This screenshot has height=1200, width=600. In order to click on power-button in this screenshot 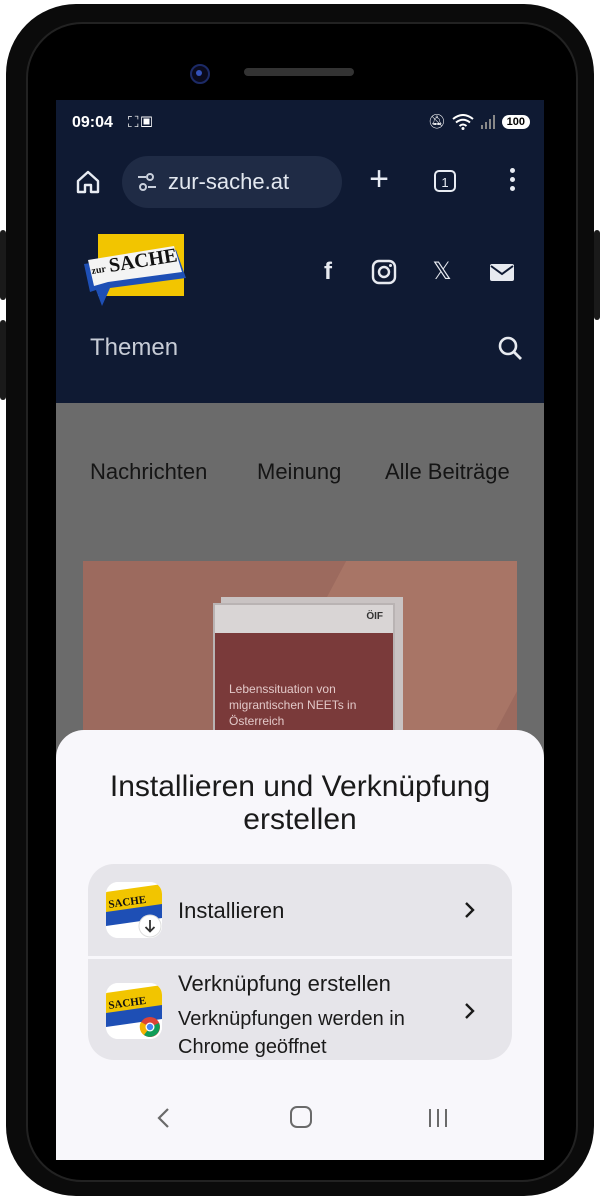, I will do `click(597, 275)`.